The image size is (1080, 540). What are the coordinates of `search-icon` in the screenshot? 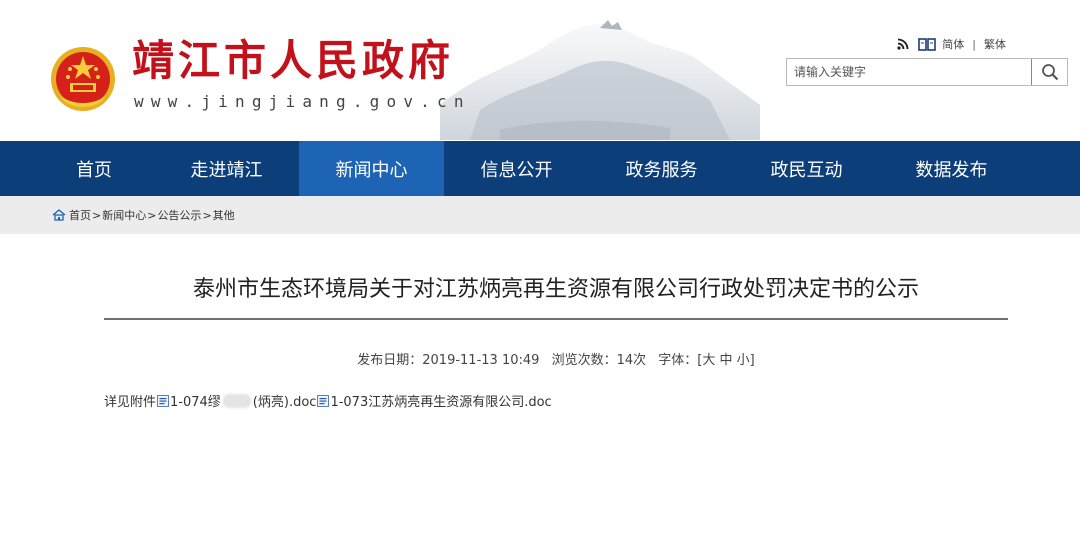 It's located at (1049, 72).